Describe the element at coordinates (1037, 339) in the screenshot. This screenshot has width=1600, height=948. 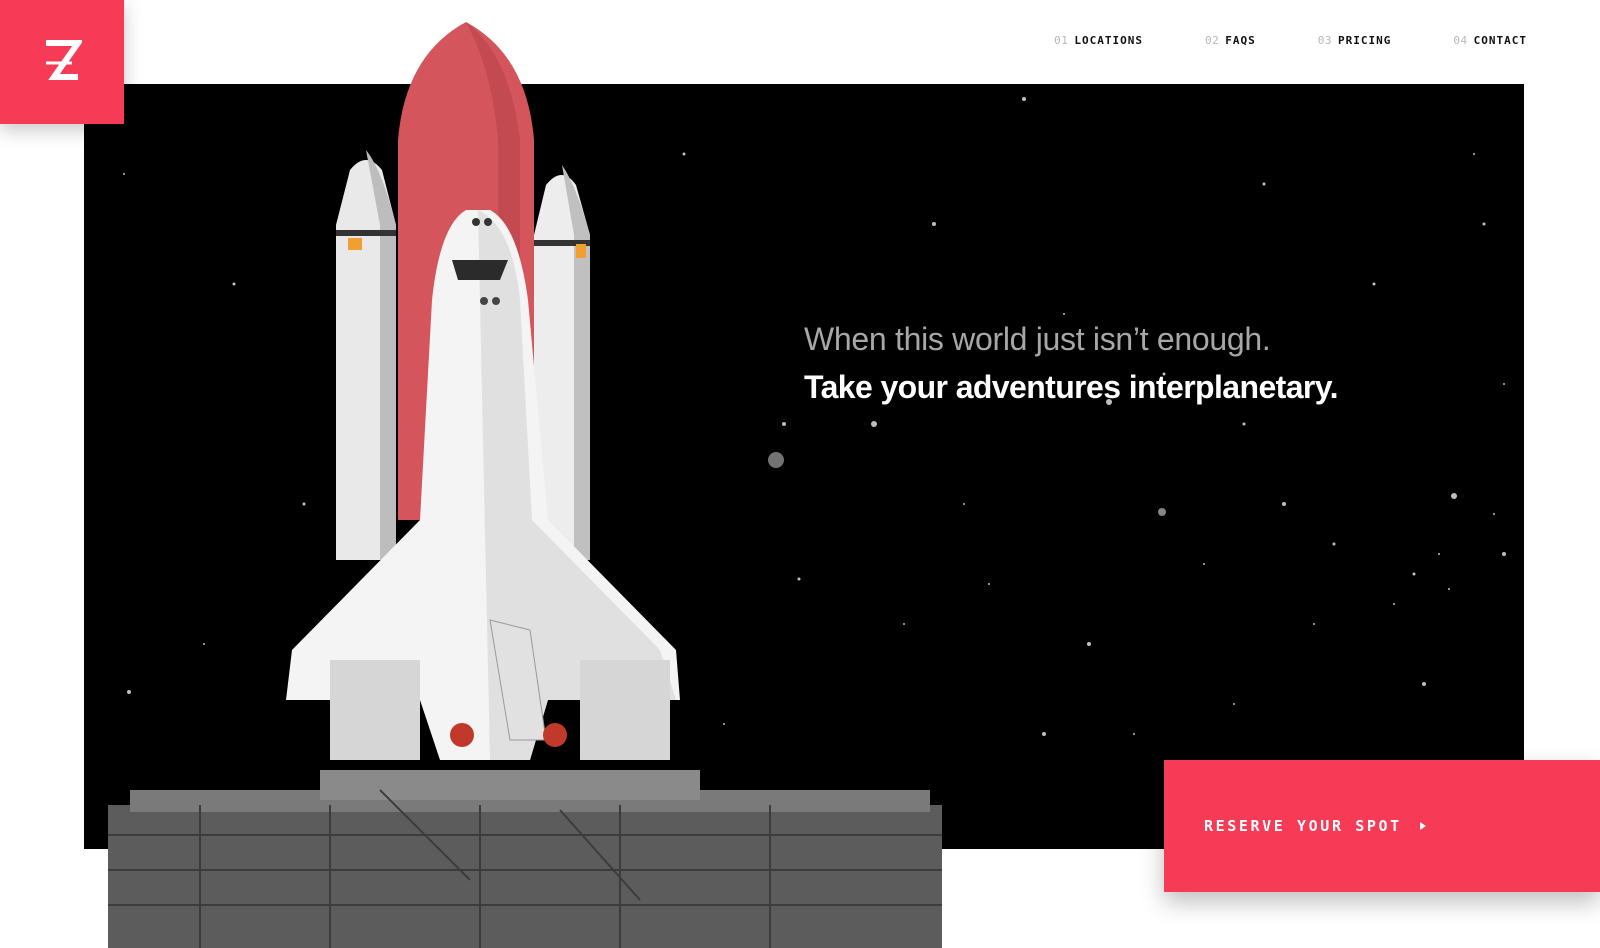
I see `tagline-line1: When this world just isn’t enough.` at that location.